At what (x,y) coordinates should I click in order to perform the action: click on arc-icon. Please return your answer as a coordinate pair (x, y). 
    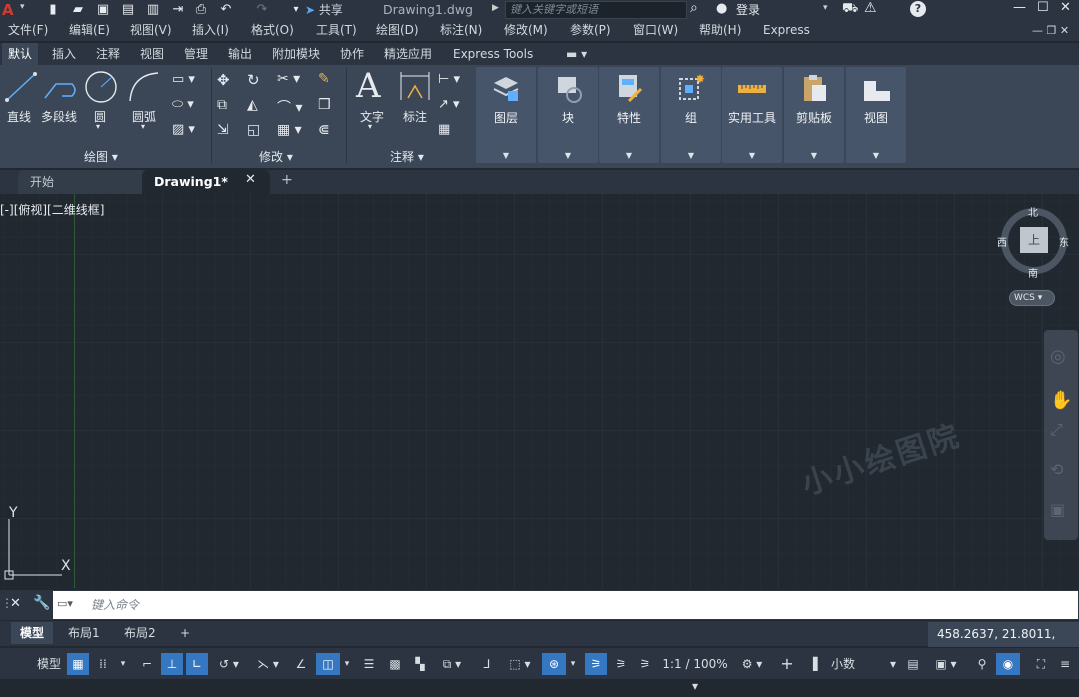
    Looking at the image, I should click on (144, 87).